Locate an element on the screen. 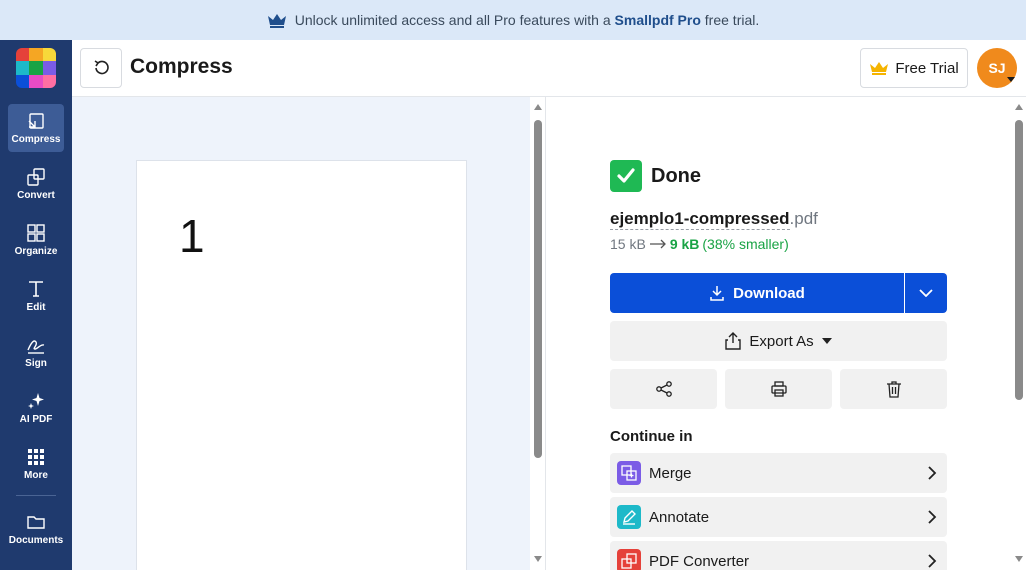 The width and height of the screenshot is (1026, 570). original-size: 15 kB is located at coordinates (628, 244).